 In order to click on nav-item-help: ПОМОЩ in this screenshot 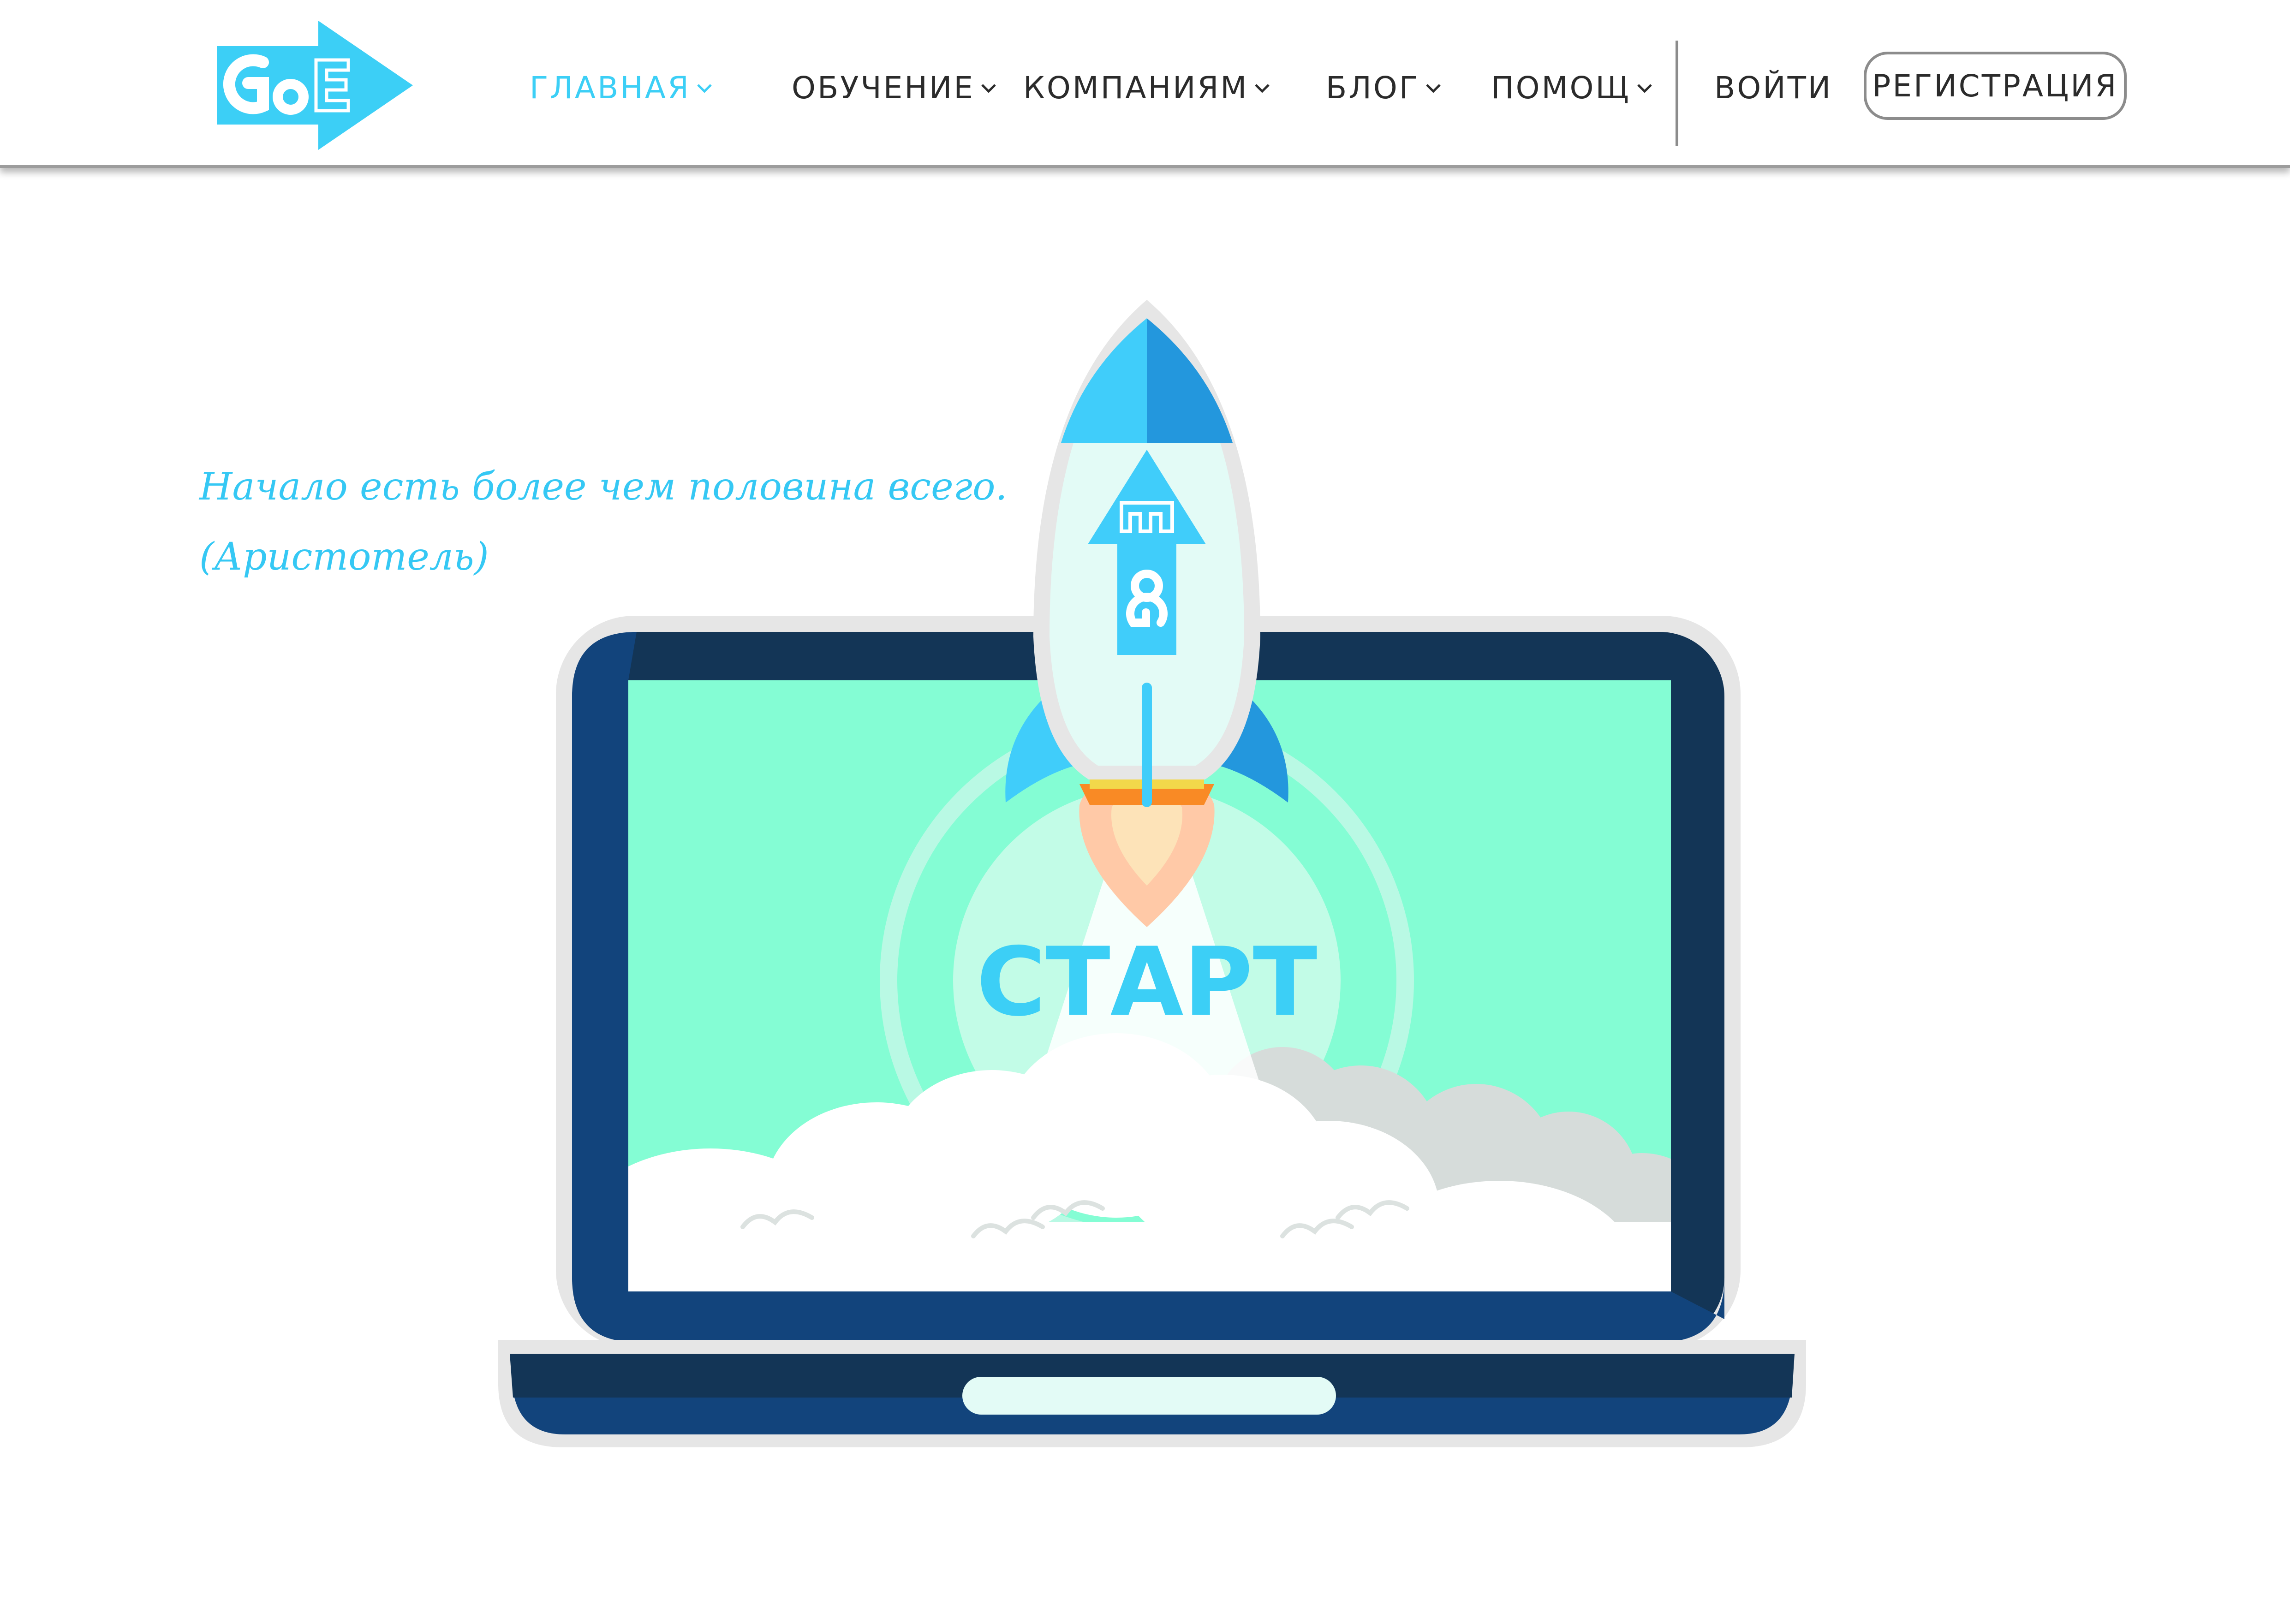, I will do `click(1573, 88)`.